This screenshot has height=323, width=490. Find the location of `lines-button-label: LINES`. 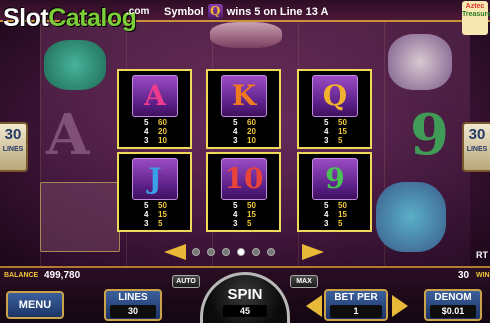

lines-button-label: LINES is located at coordinates (133, 297).